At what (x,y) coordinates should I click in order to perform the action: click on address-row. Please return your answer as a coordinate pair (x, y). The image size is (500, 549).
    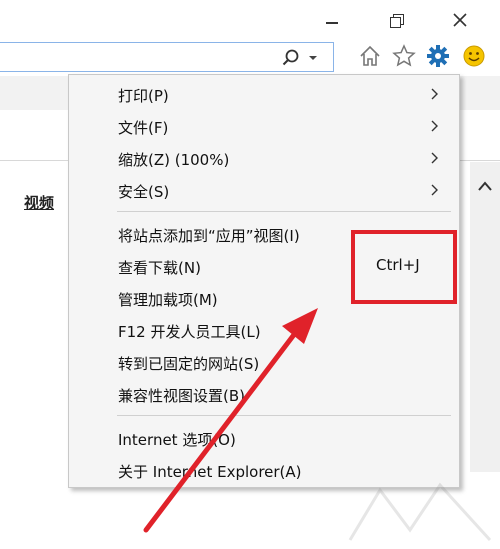
    Looking at the image, I should click on (250, 58).